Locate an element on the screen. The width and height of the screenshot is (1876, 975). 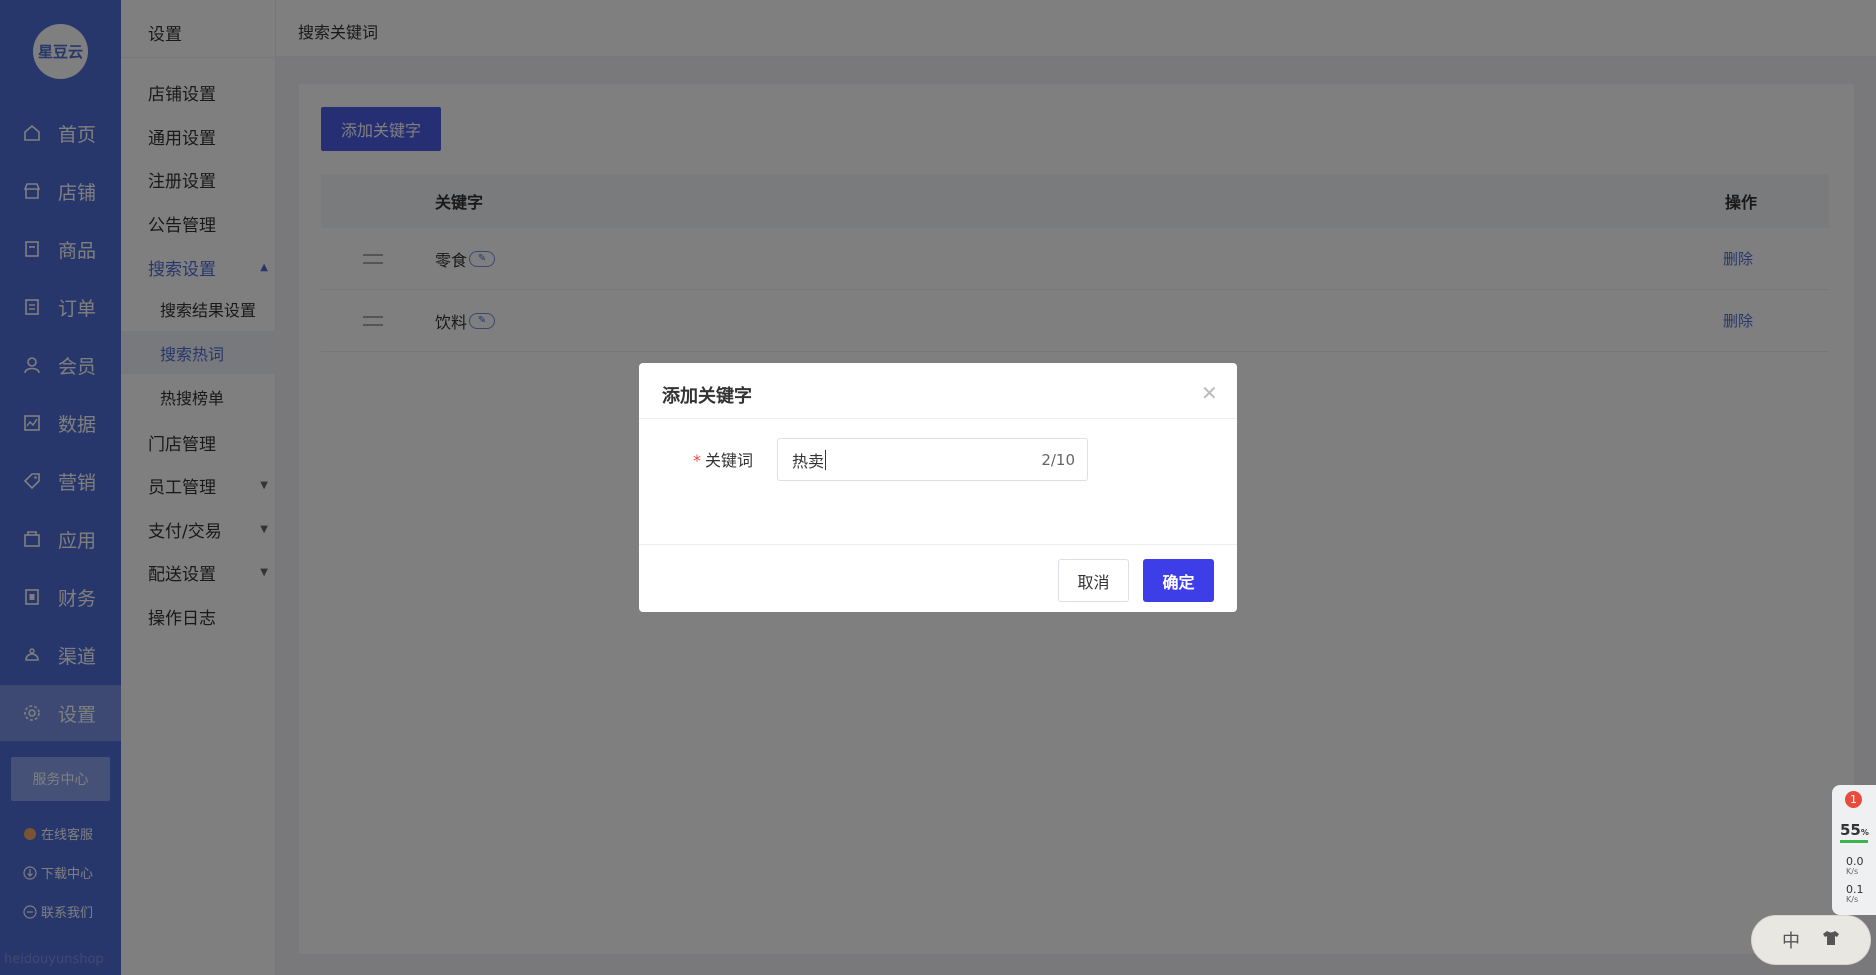
notification-badge: 1 is located at coordinates (1853, 799).